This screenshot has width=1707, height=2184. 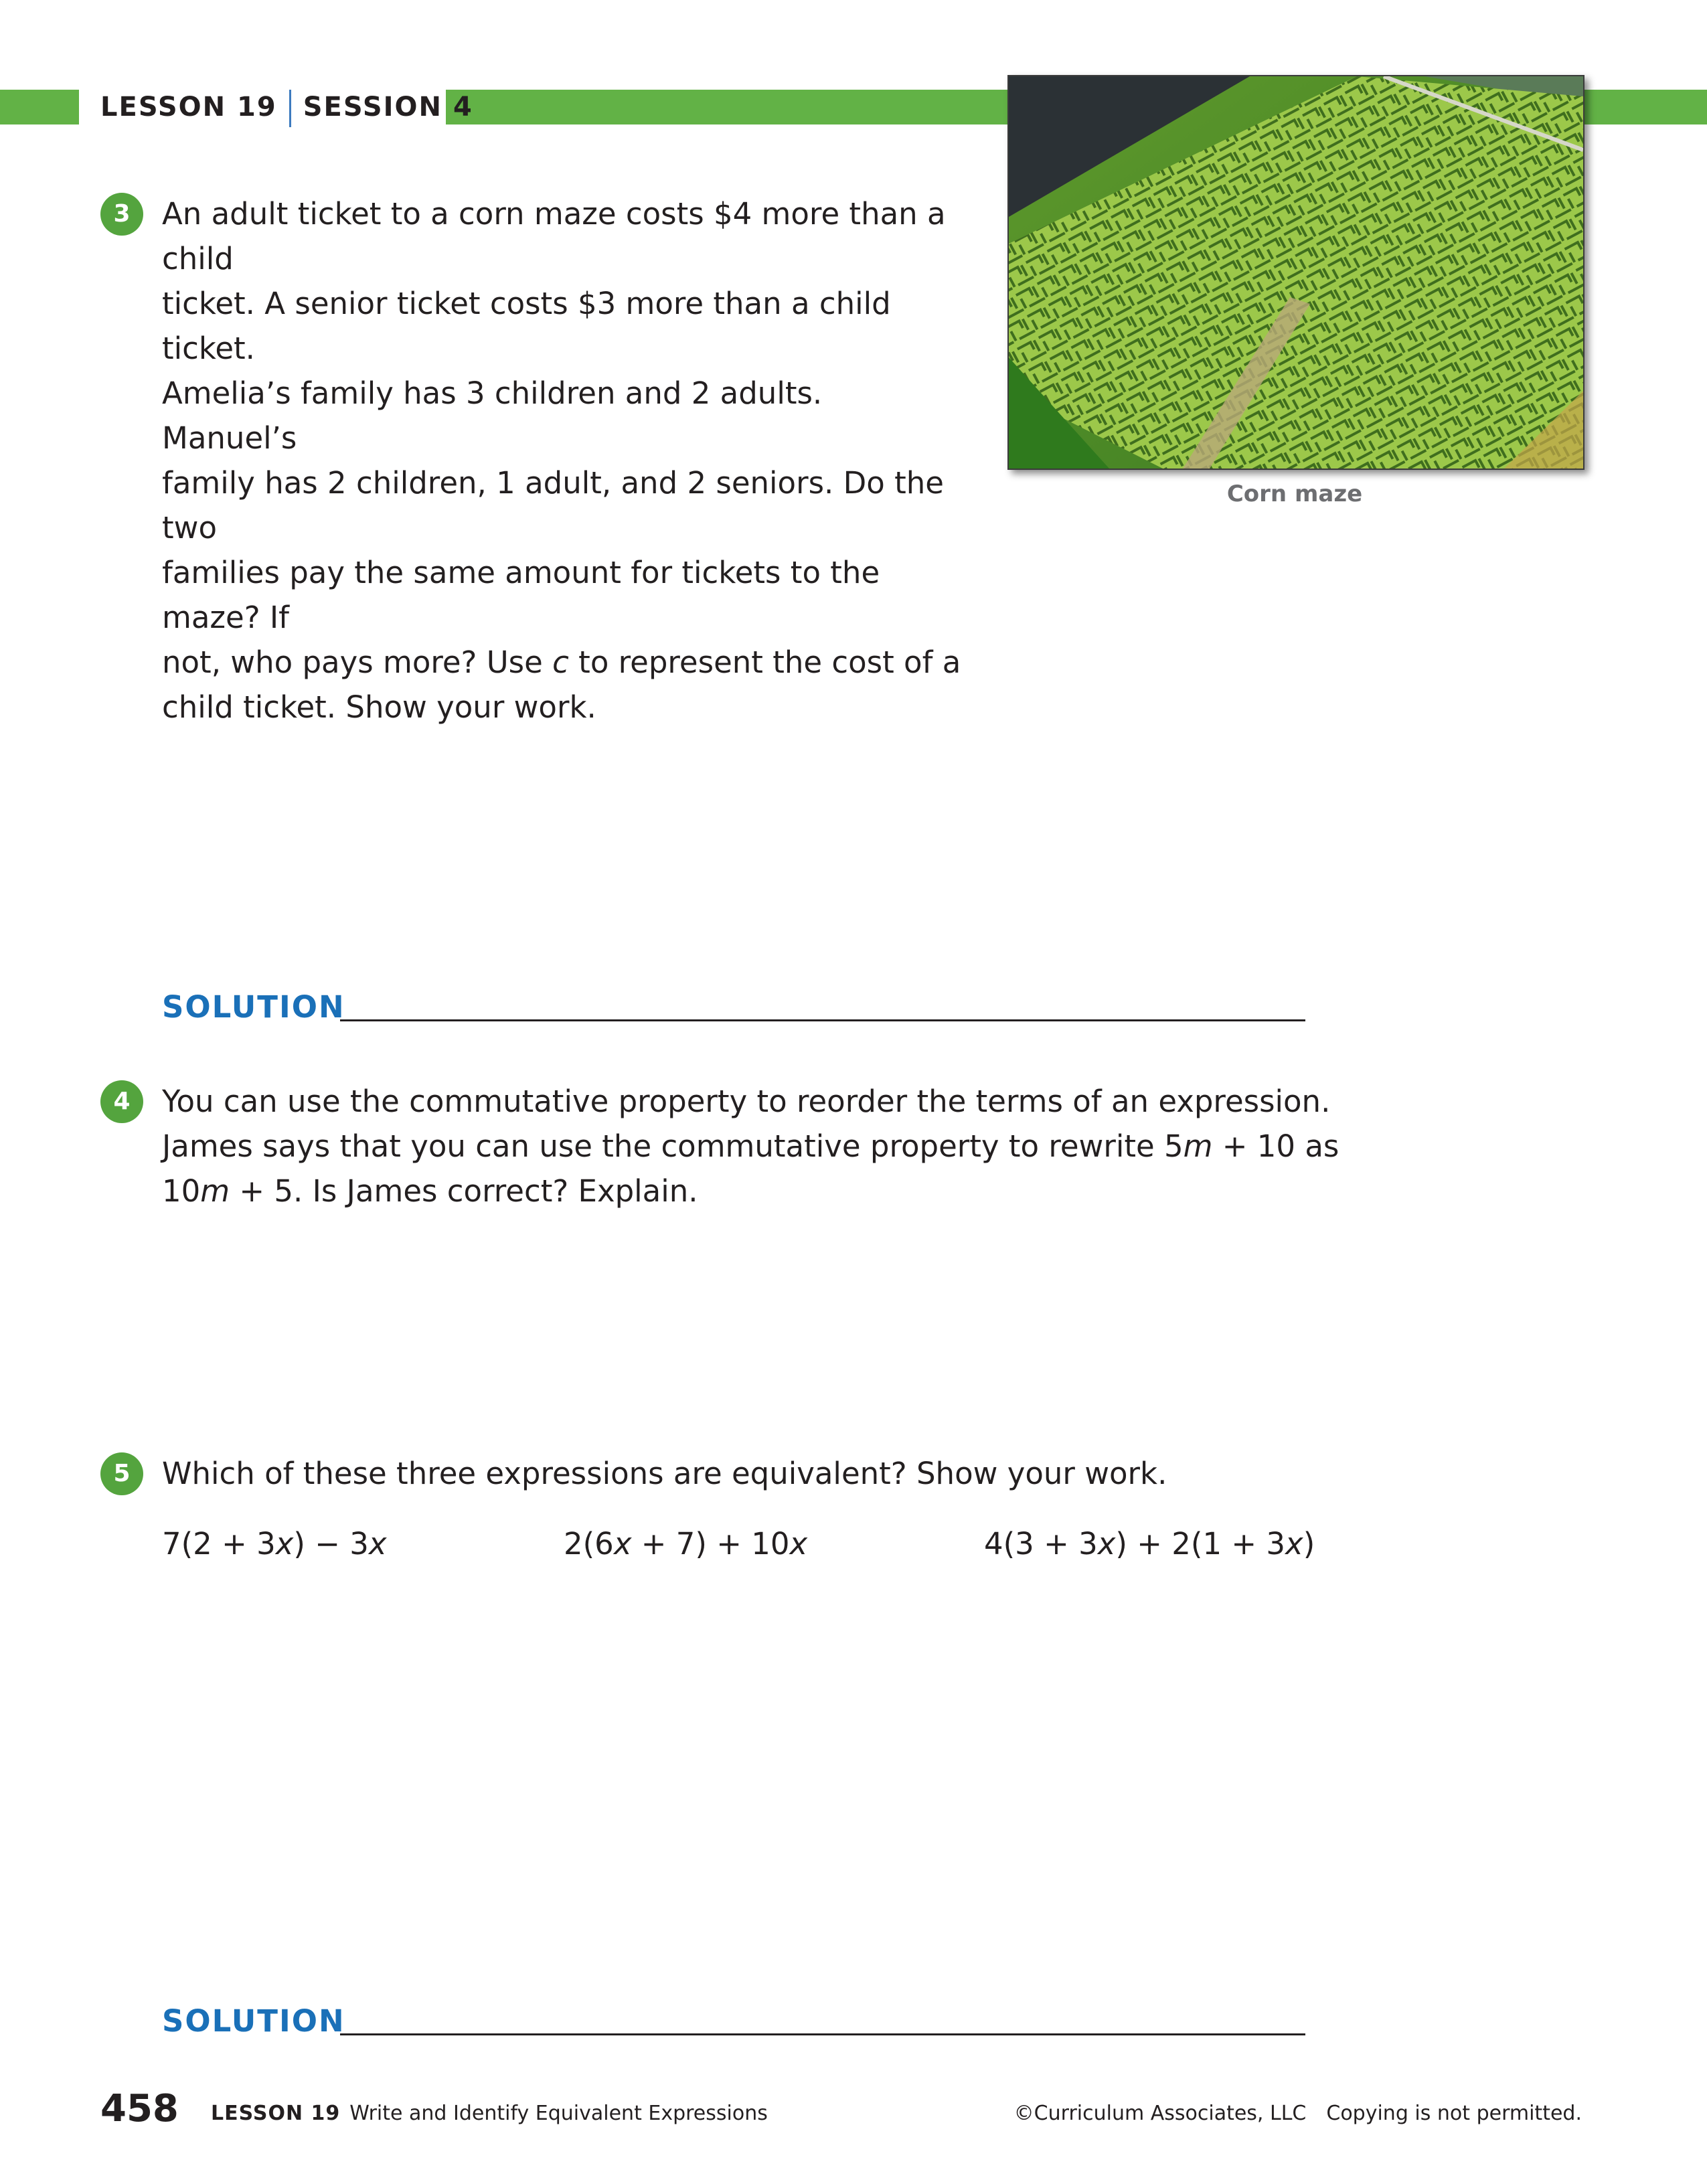 What do you see at coordinates (823, 2034) in the screenshot?
I see `solution-5-answer-line` at bounding box center [823, 2034].